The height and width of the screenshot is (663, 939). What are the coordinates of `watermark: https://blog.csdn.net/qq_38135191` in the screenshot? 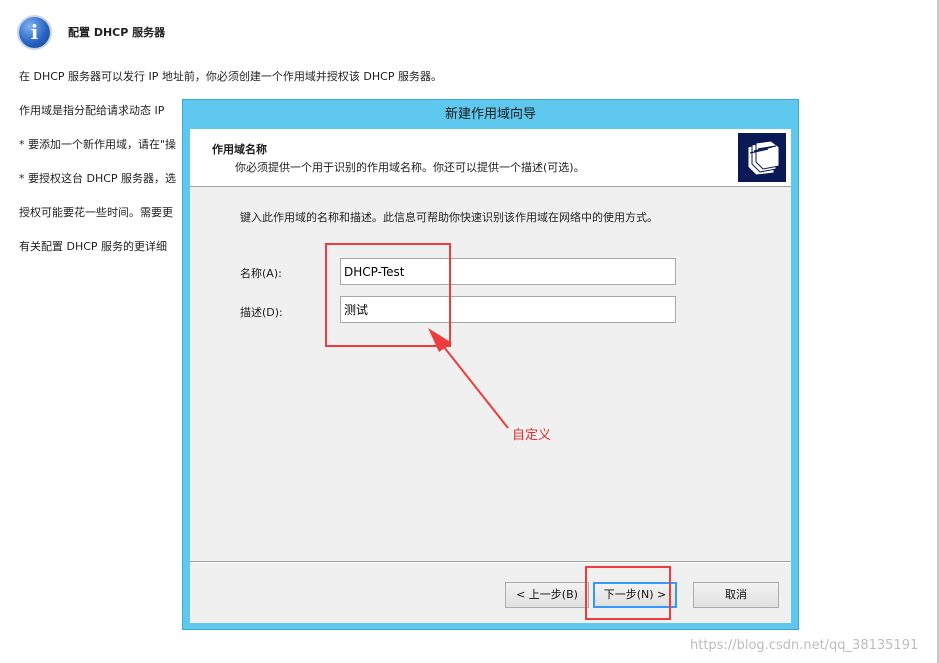 It's located at (804, 645).